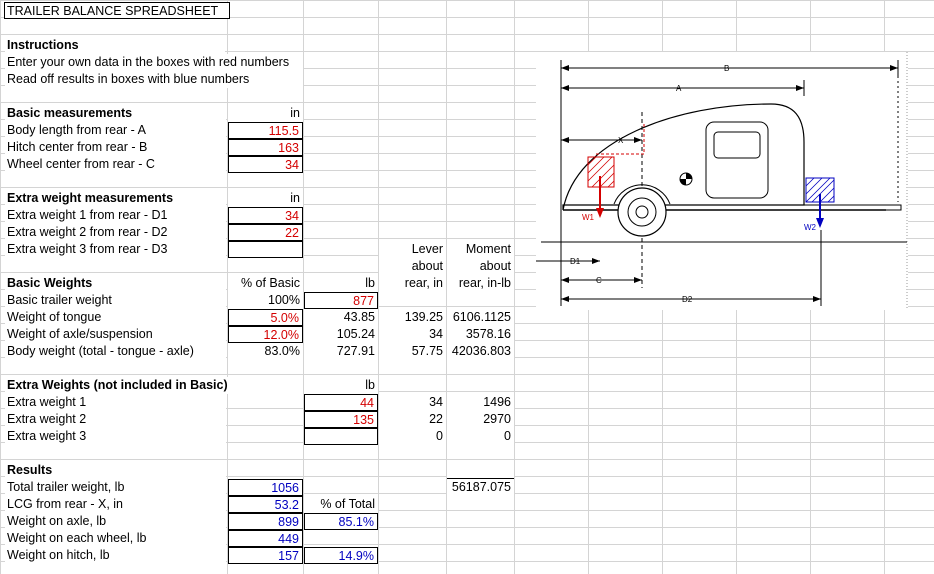 The width and height of the screenshot is (934, 574). I want to click on dimension-label-d1: D1, so click(575, 261).